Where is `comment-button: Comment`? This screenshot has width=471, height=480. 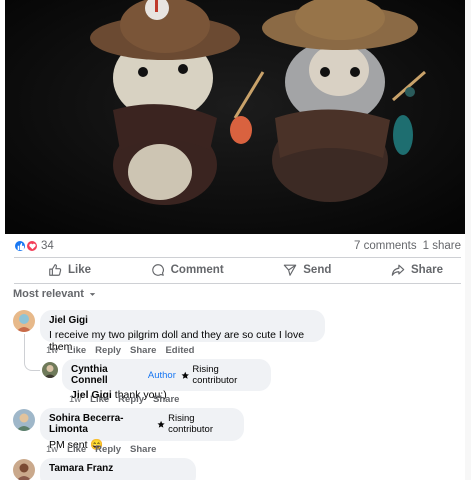 comment-button: Comment is located at coordinates (187, 270).